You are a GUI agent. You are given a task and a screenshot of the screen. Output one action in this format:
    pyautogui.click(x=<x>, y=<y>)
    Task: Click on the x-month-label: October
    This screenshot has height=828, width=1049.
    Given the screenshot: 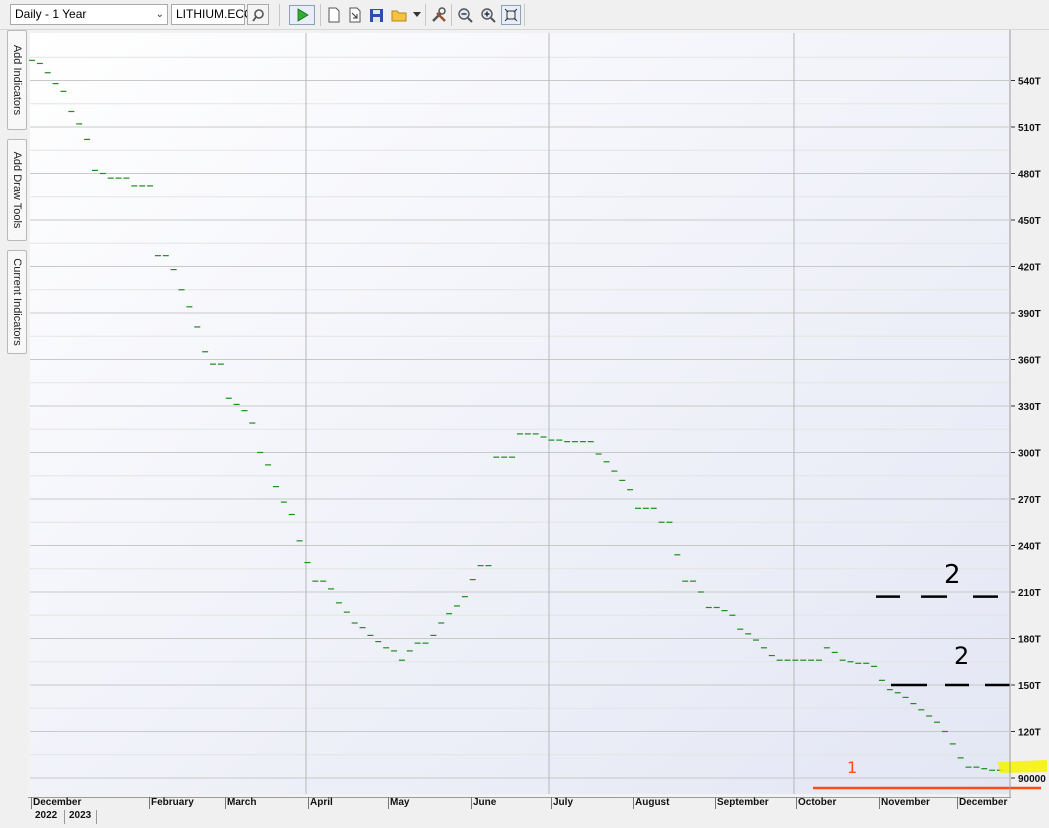 What is the action you would take?
    pyautogui.click(x=817, y=802)
    